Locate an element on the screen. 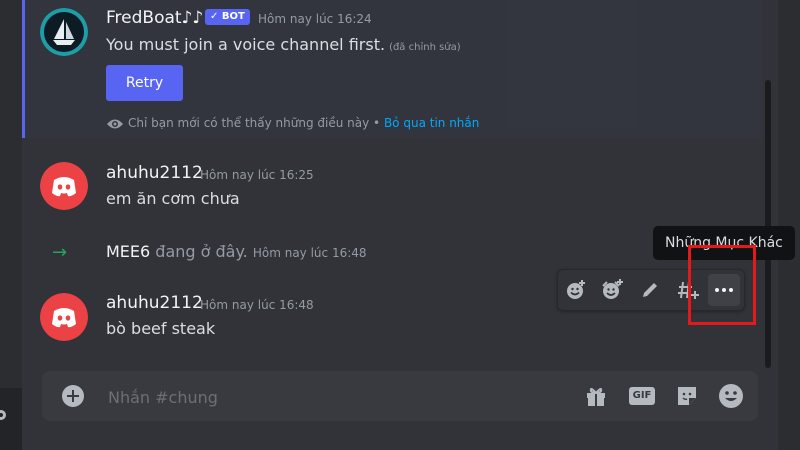 The width and height of the screenshot is (800, 450). eye-icon is located at coordinates (115, 123).